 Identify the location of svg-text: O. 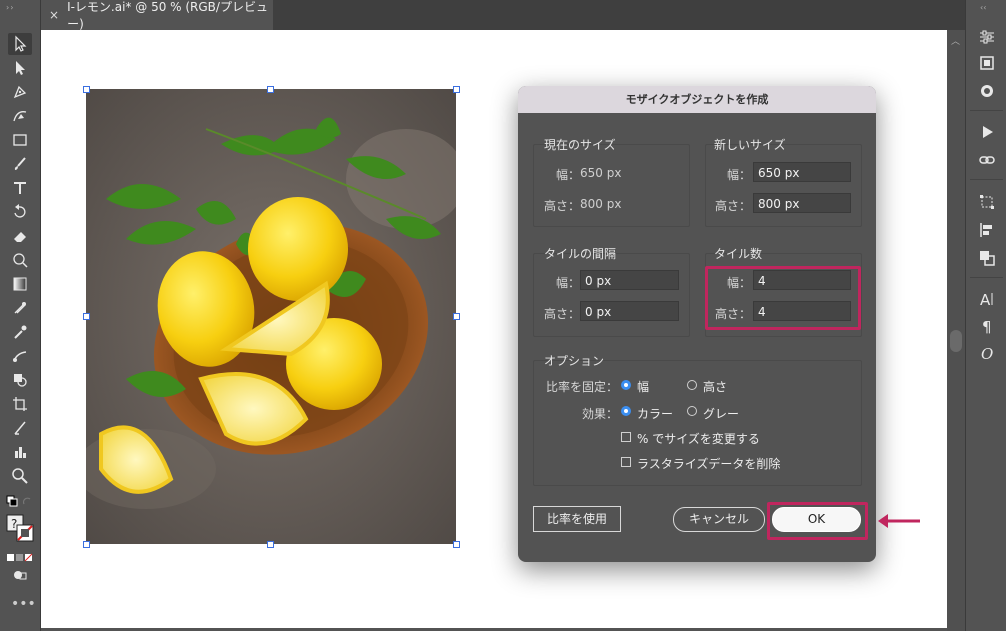
(987, 353).